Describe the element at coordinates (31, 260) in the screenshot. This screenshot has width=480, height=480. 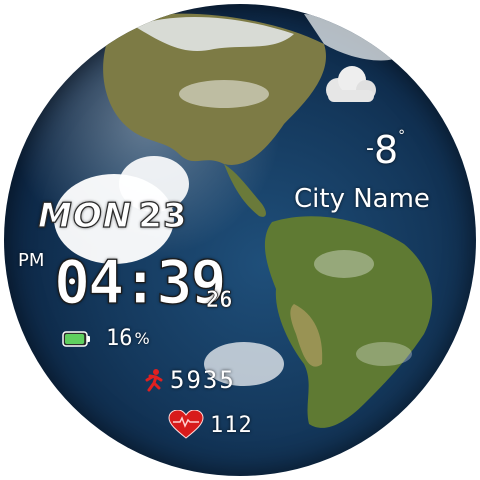
I see `ampm-indicator: PM` at that location.